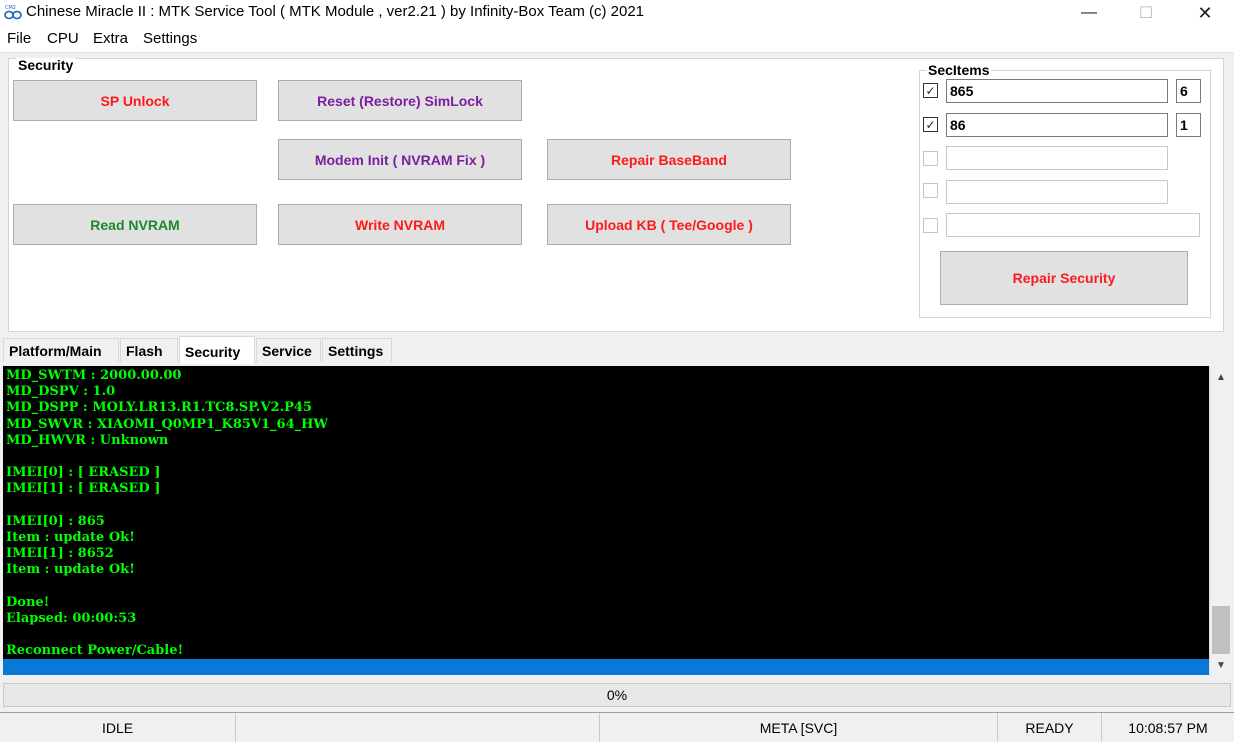 Image resolution: width=1234 pixels, height=742 pixels. What do you see at coordinates (357, 350) in the screenshot?
I see `tab-settings: Settings` at bounding box center [357, 350].